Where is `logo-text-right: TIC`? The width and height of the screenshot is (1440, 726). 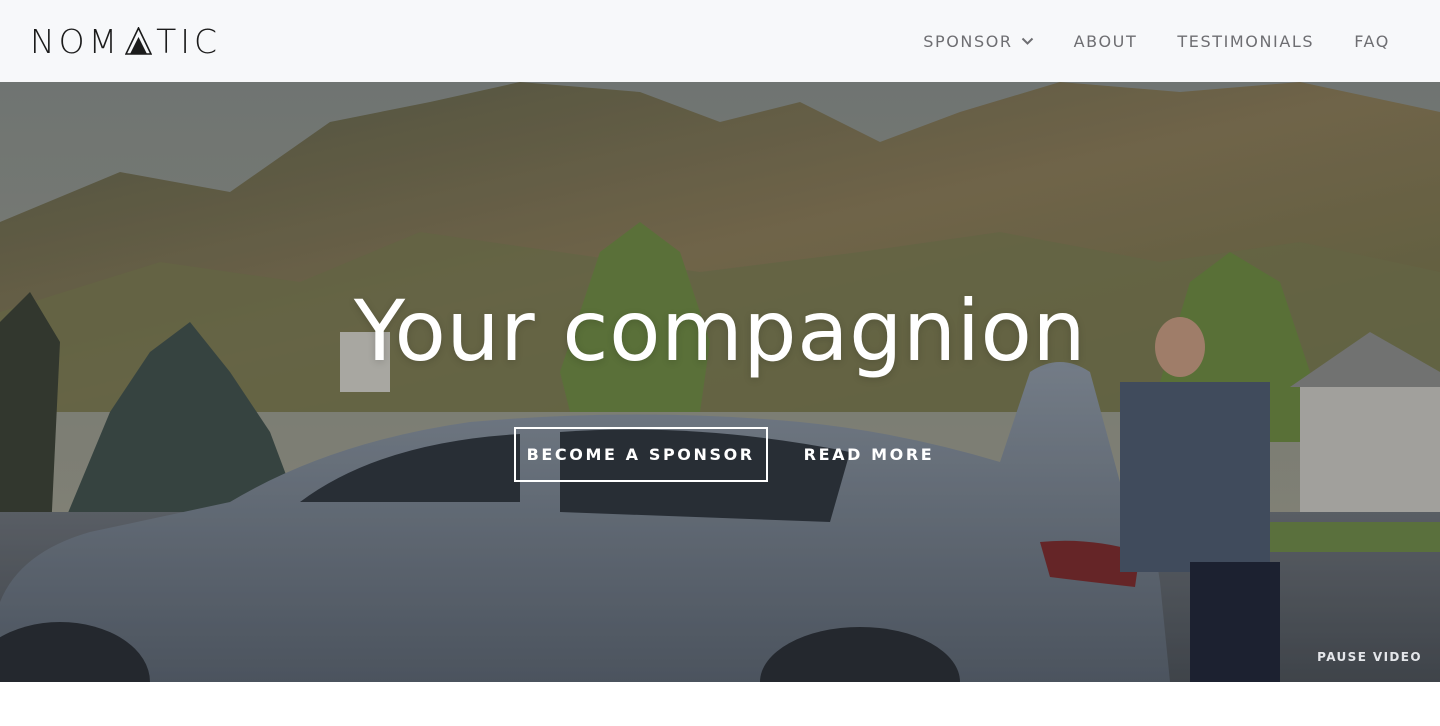 logo-text-right: TIC is located at coordinates (189, 41).